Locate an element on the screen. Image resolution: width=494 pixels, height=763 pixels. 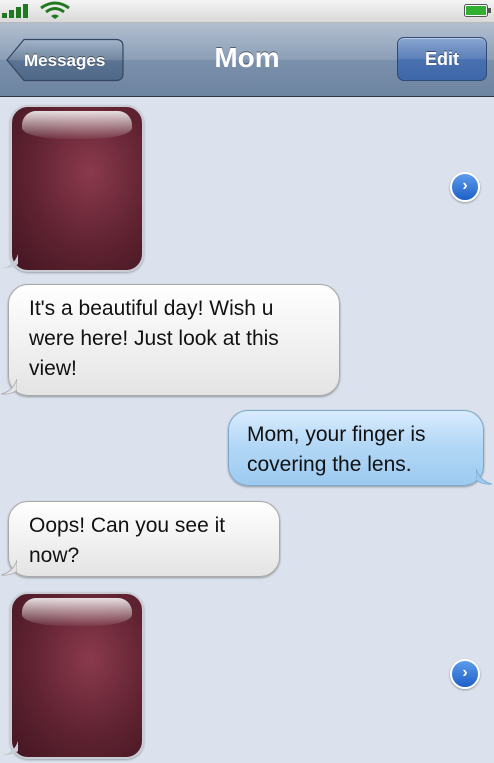
conversation-title: Mom is located at coordinates (247, 57).